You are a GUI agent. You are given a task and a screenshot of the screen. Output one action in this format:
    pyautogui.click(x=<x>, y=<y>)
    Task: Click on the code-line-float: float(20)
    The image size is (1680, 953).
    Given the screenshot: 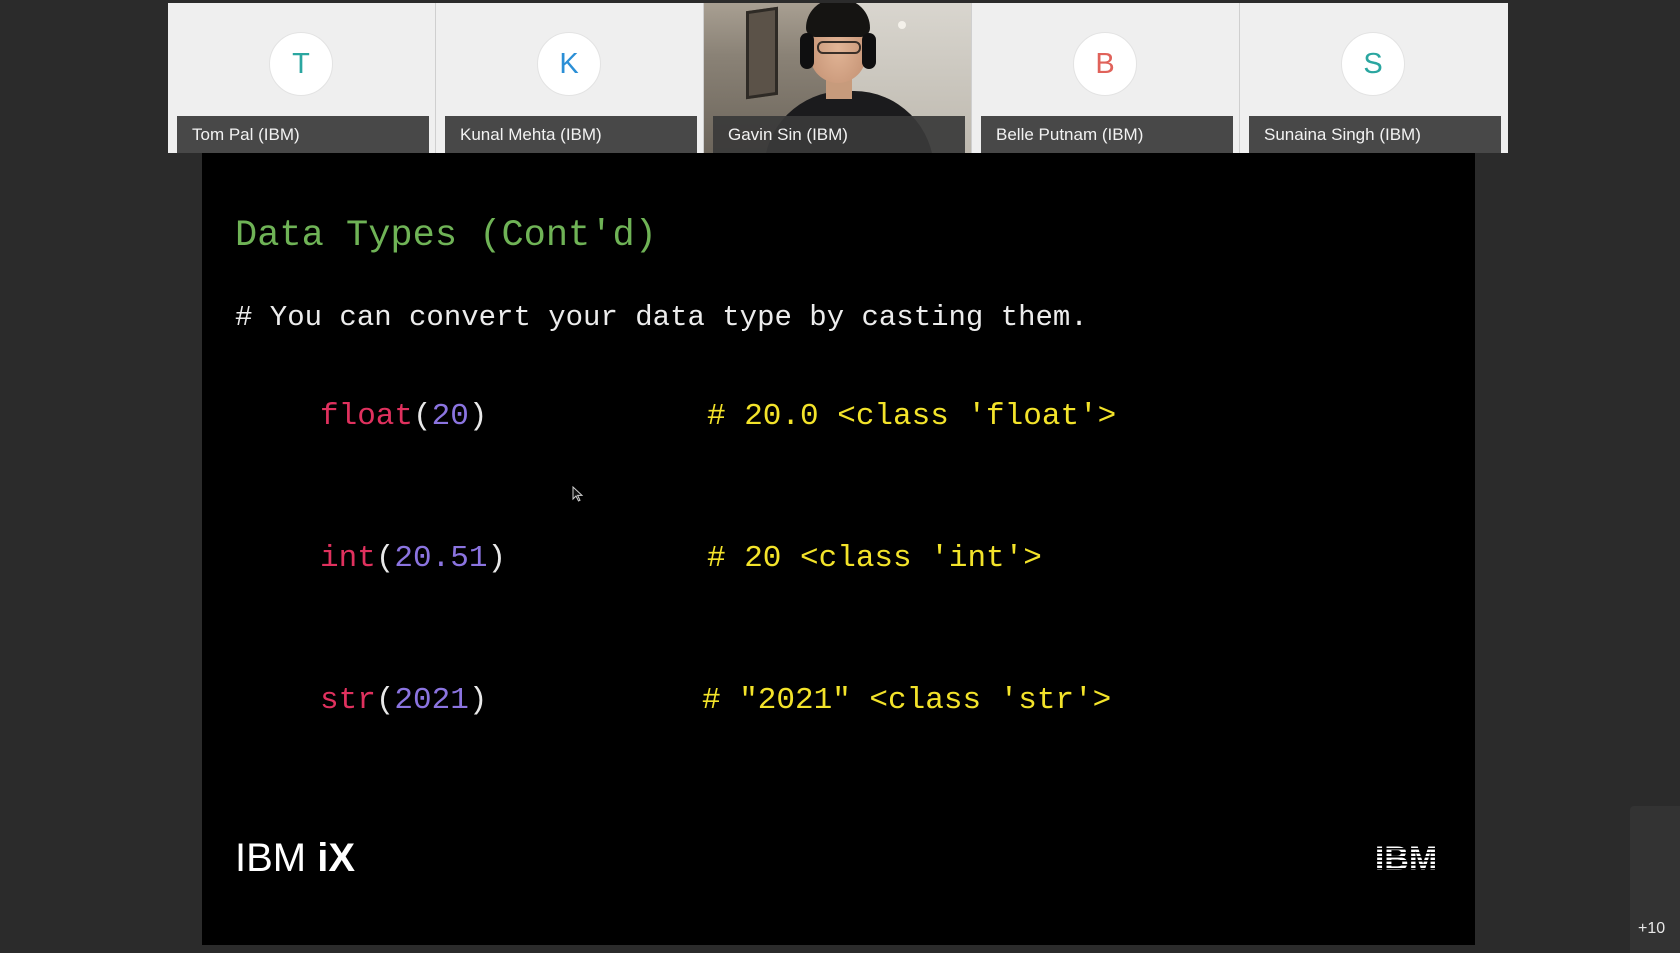 What is the action you would take?
    pyautogui.click(x=403, y=416)
    